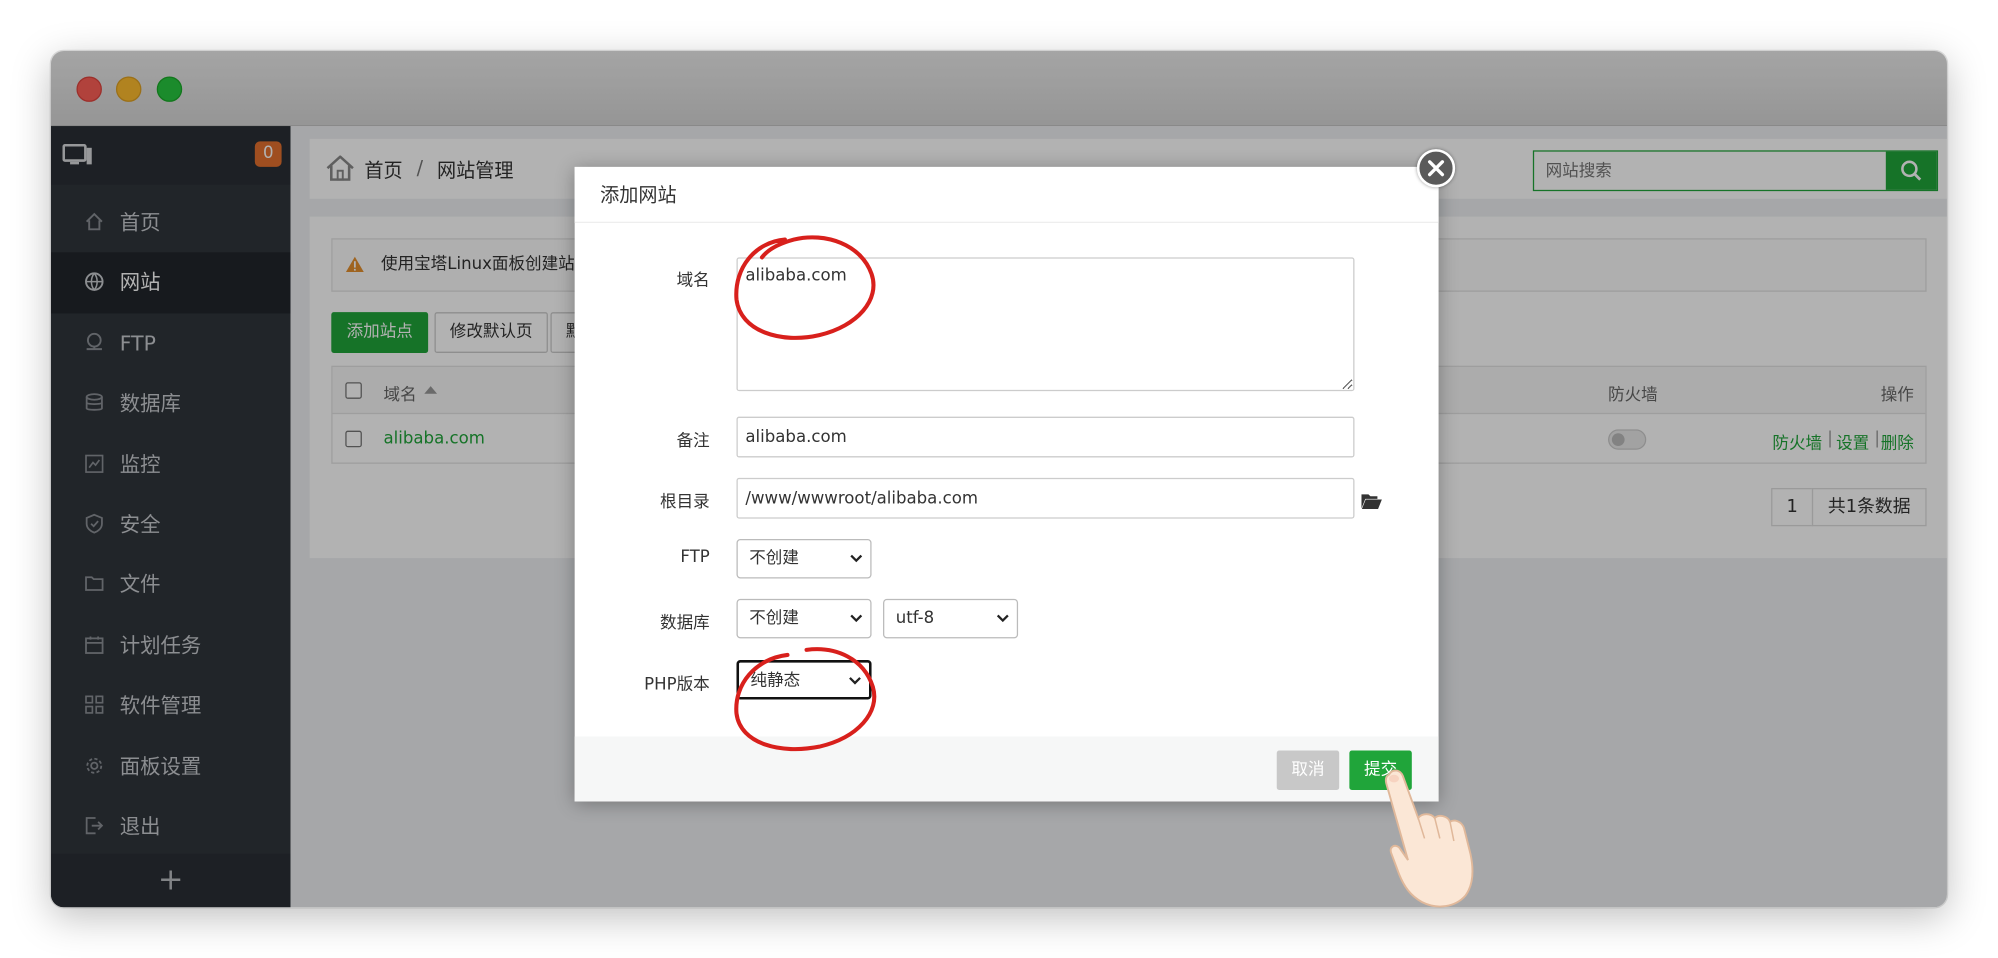 This screenshot has height=958, width=1998. I want to click on submit-button: 提交, so click(1380, 770).